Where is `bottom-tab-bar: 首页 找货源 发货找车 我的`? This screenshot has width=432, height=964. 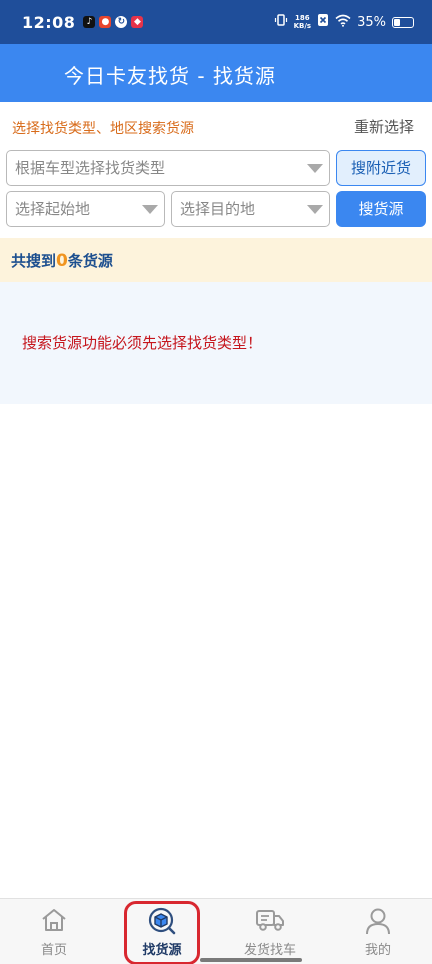
bottom-tab-bar: 首页 找货源 发货找车 我的 is located at coordinates (216, 931).